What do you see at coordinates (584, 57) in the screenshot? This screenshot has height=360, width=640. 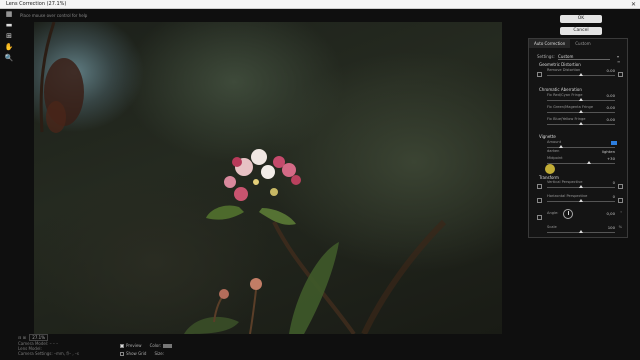 I see `settings-select: Custom` at bounding box center [584, 57].